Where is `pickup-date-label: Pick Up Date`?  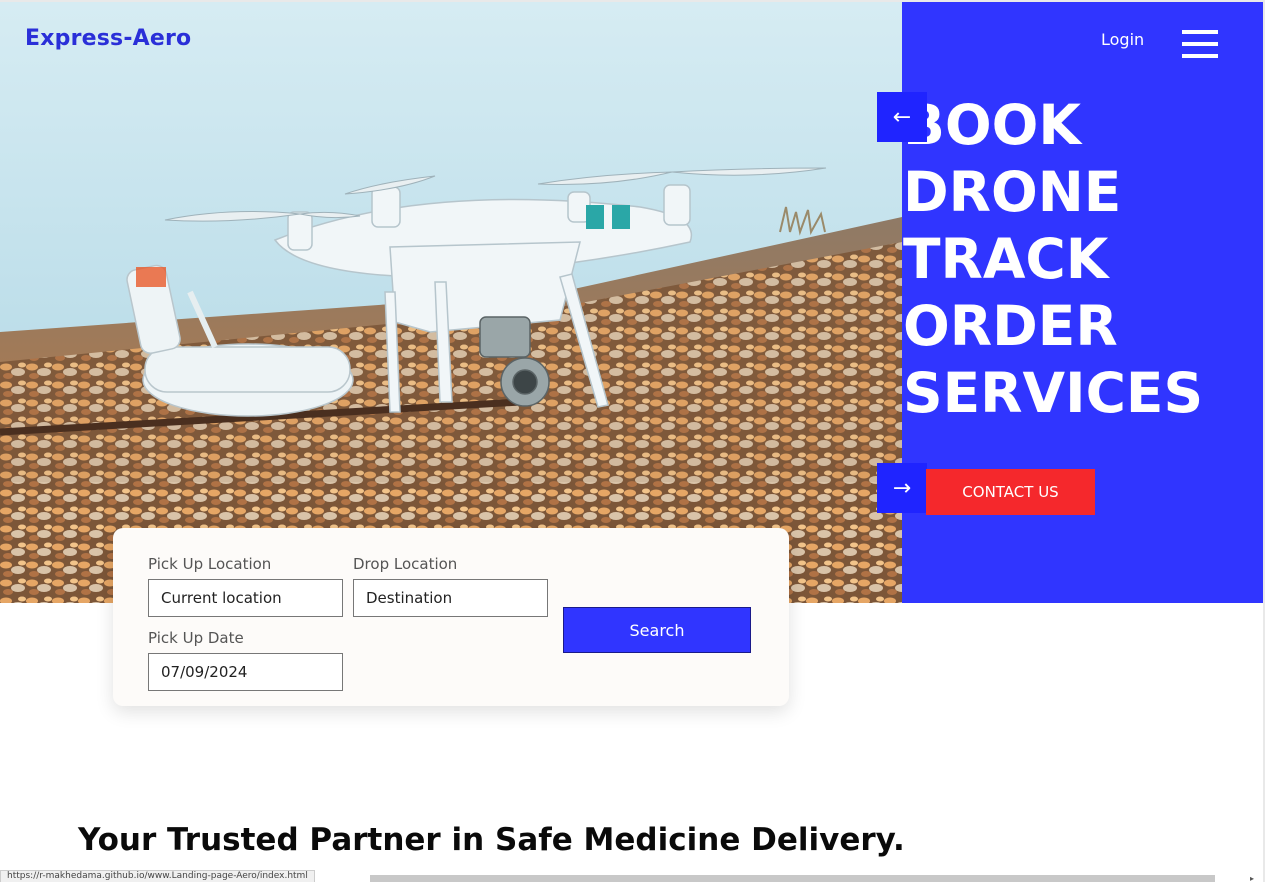
pickup-date-label: Pick Up Date is located at coordinates (196, 638).